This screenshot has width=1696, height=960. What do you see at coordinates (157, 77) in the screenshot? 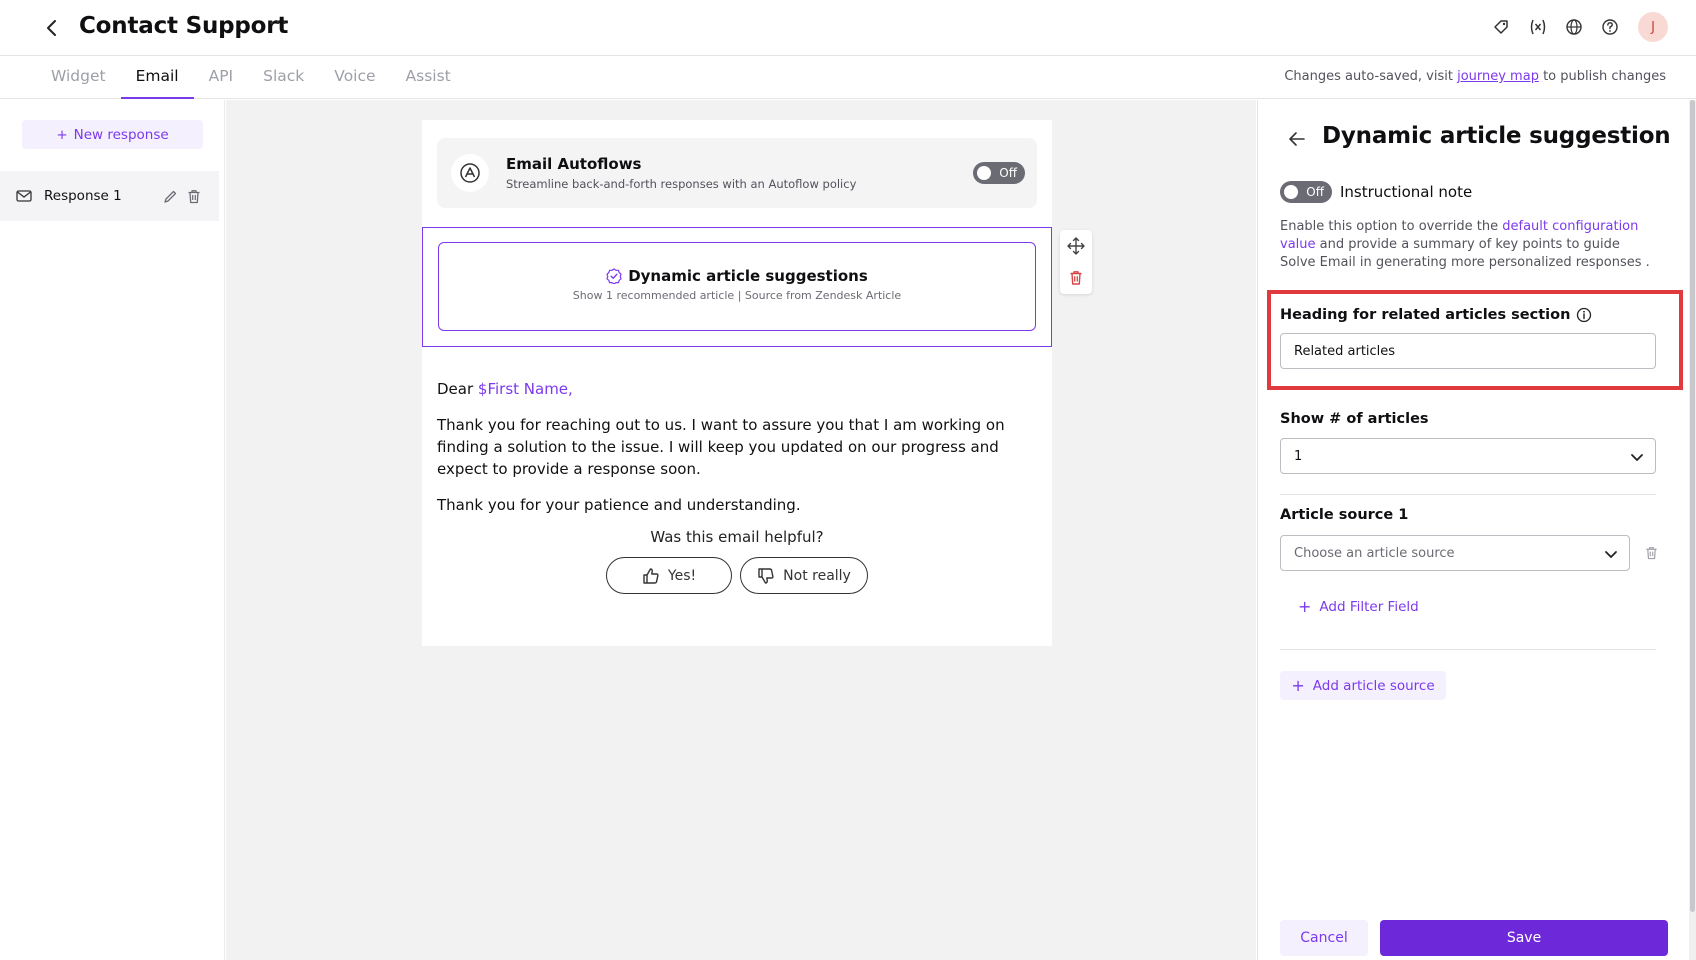
I see `tab-email: Email` at bounding box center [157, 77].